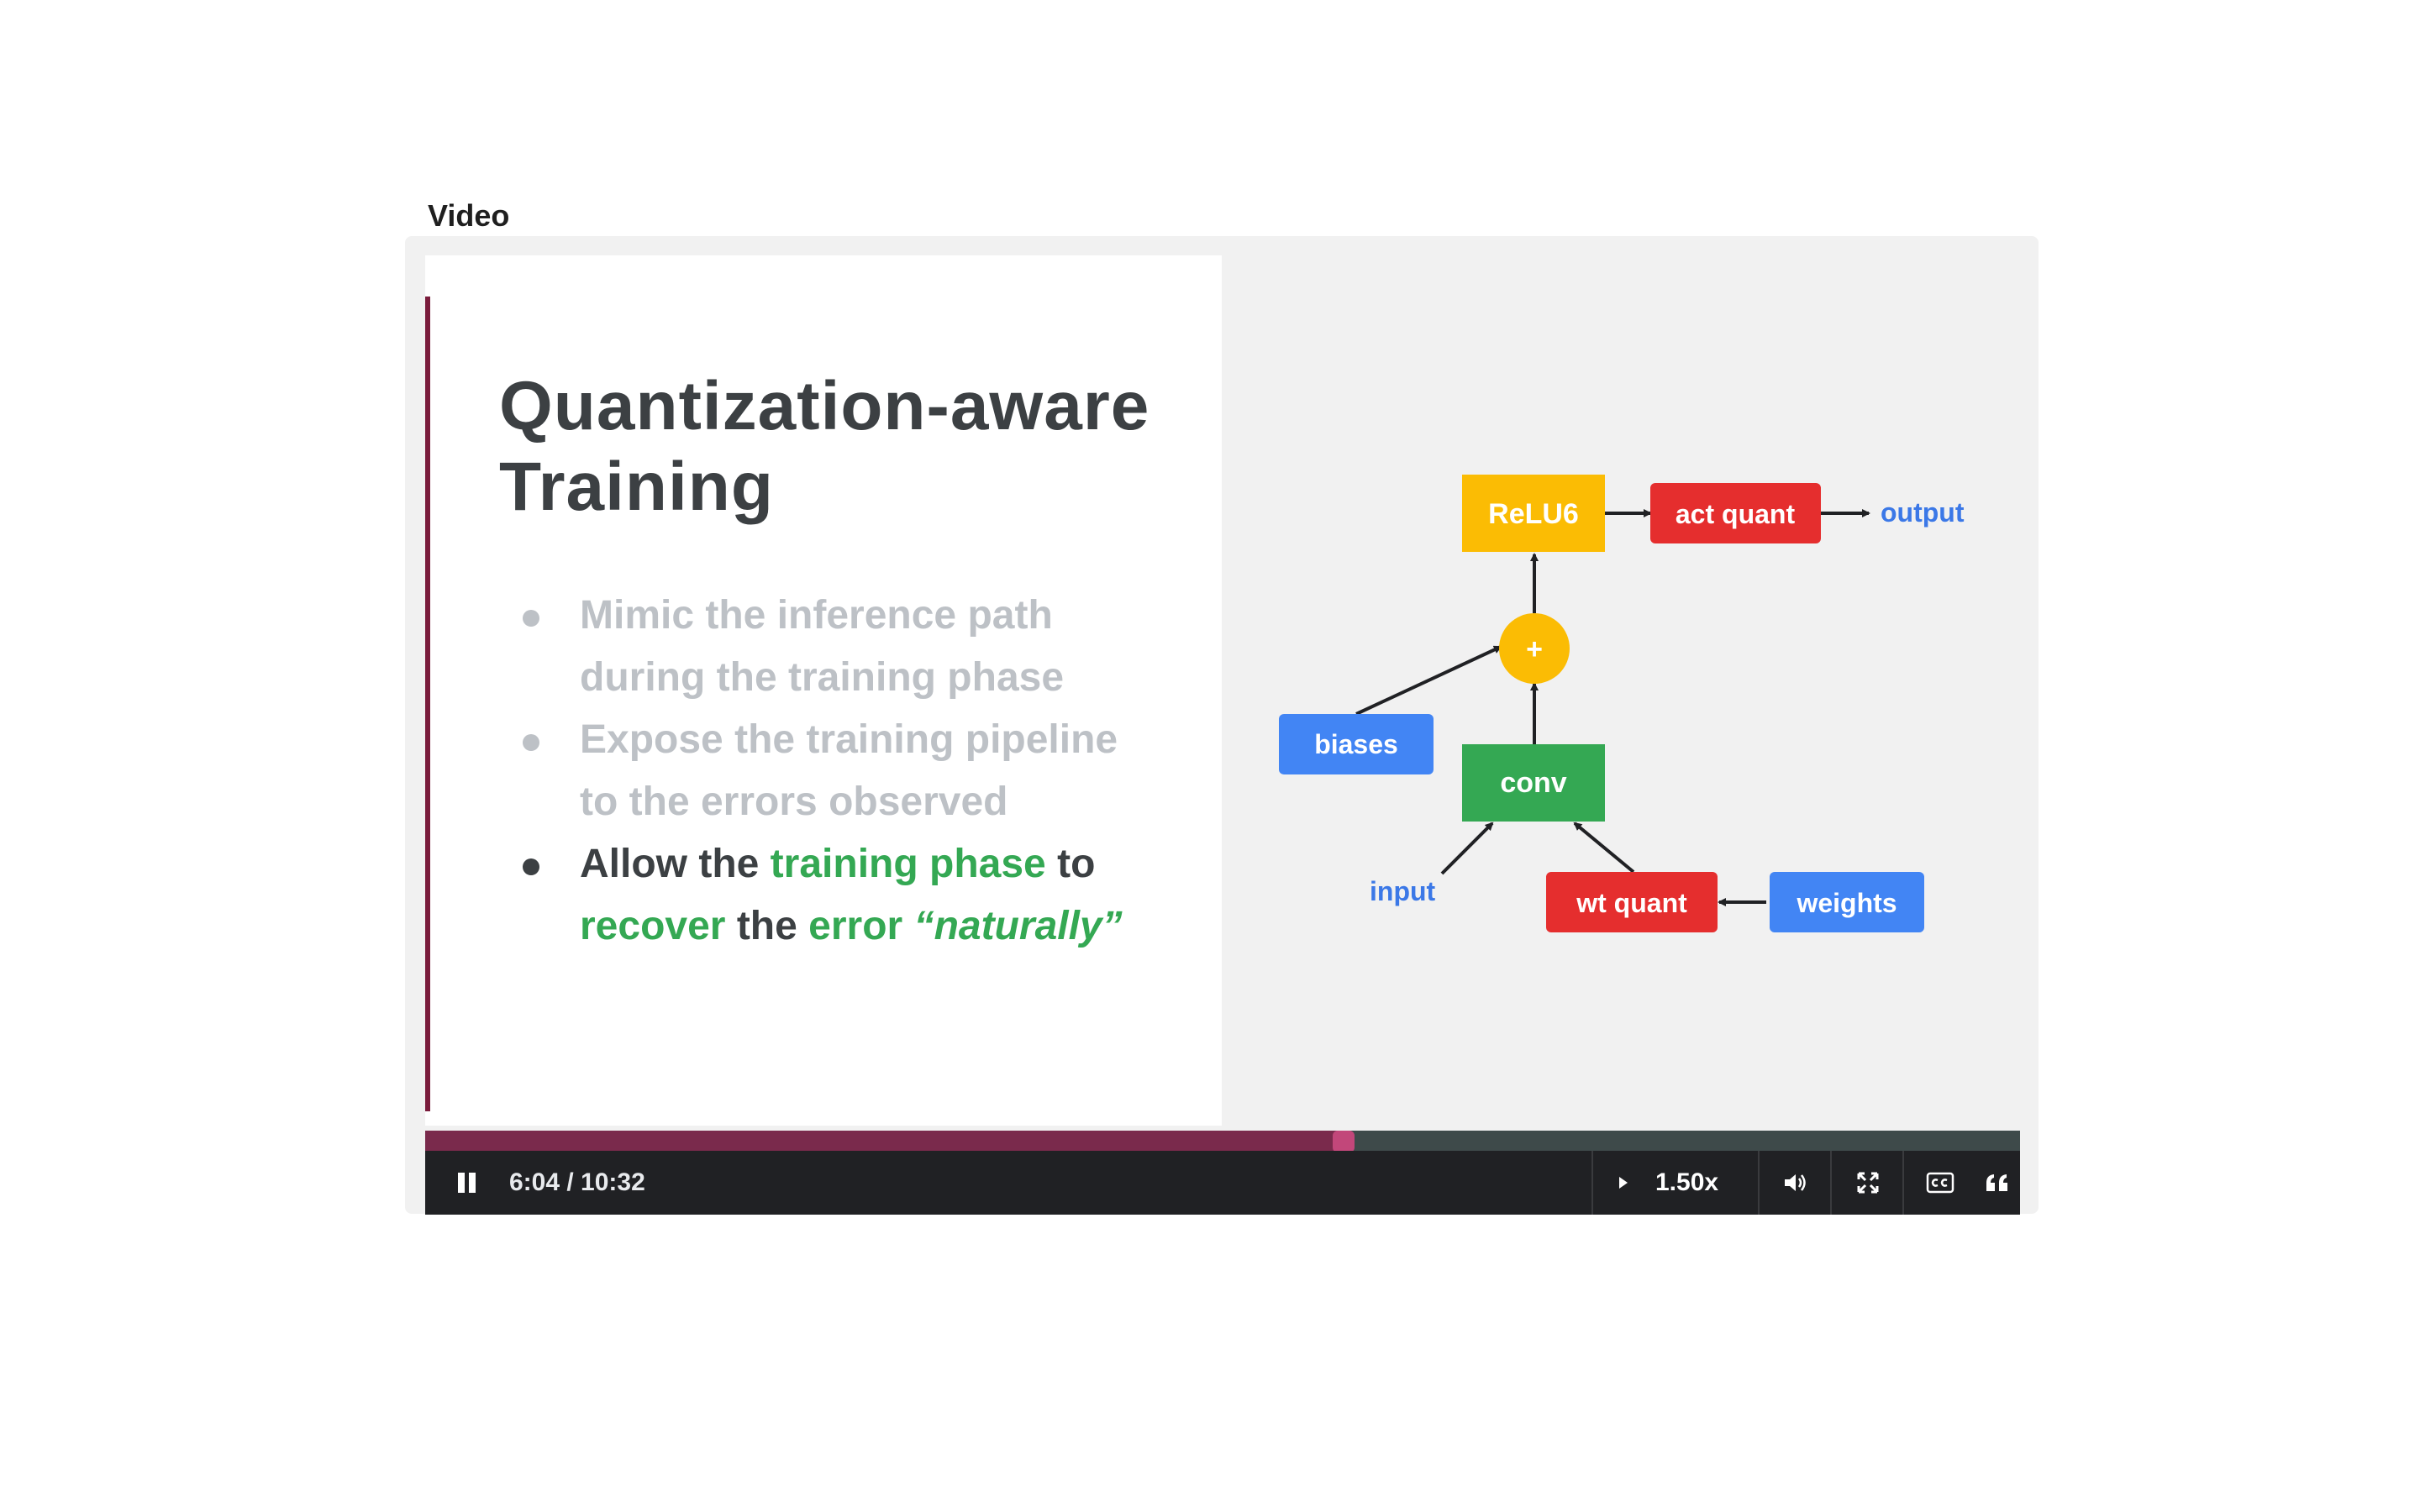 The image size is (2420, 1512). What do you see at coordinates (908, 864) in the screenshot?
I see `bullet-highlight: training phase` at bounding box center [908, 864].